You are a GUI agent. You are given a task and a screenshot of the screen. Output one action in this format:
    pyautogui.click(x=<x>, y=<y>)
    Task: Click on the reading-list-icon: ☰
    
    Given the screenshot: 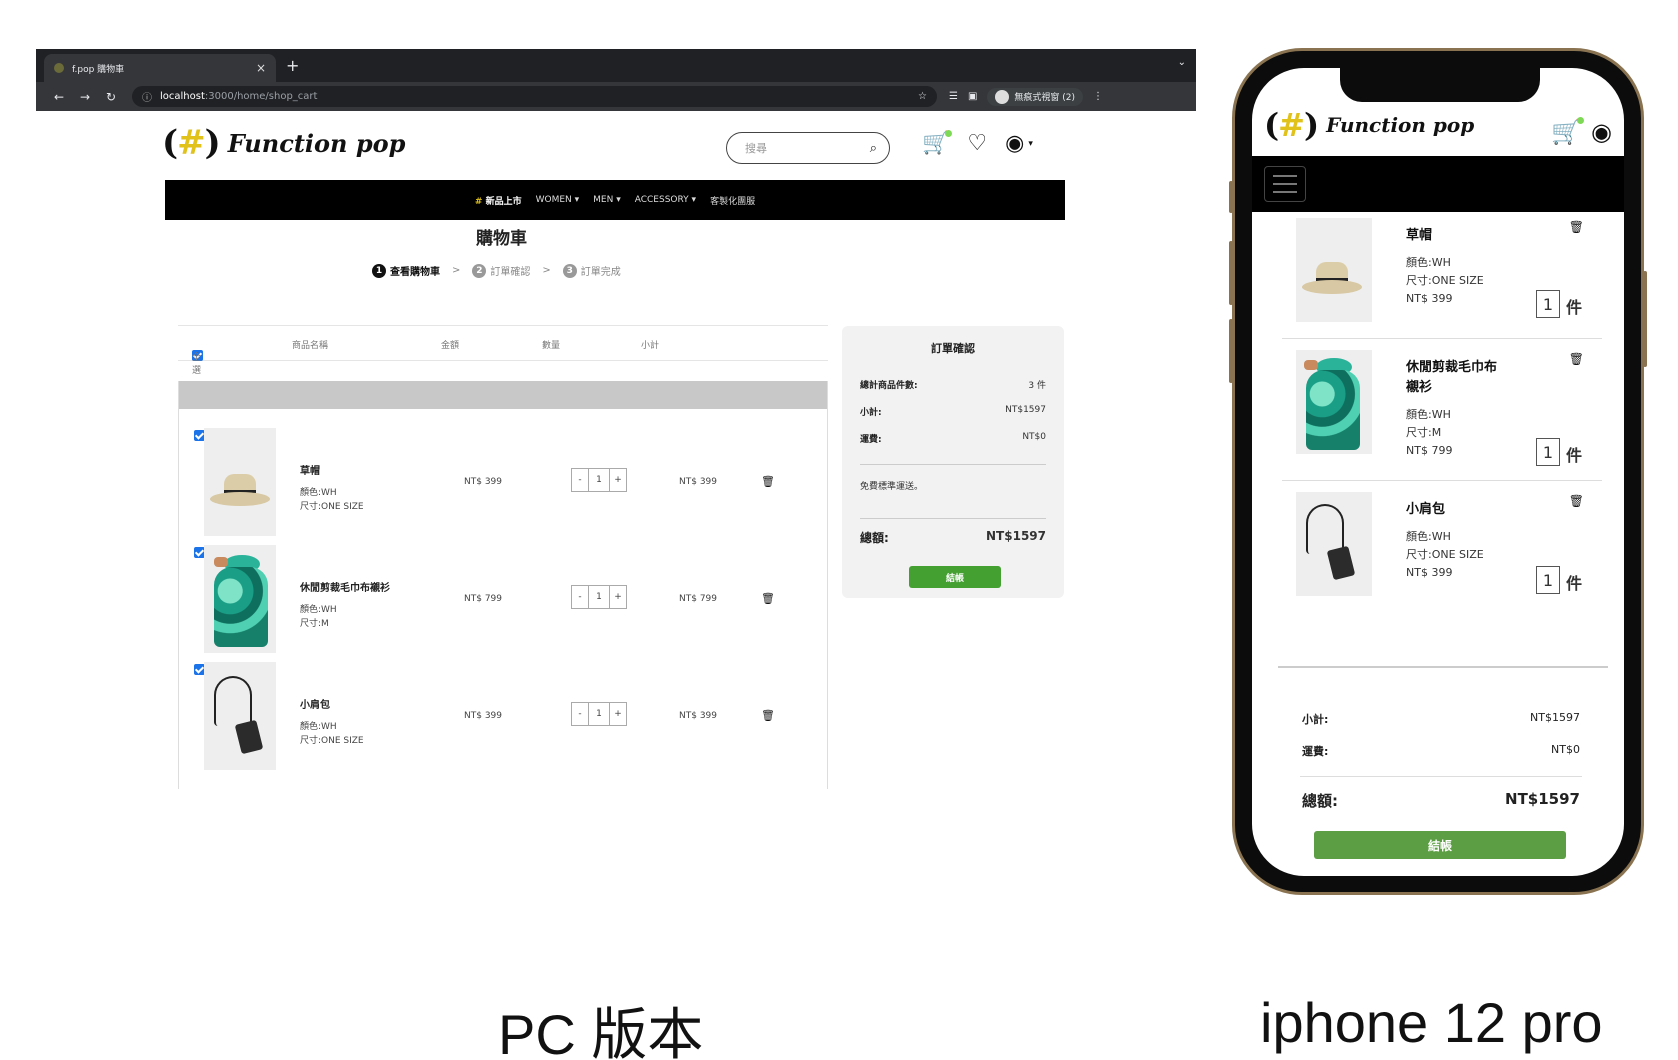 What is the action you would take?
    pyautogui.click(x=953, y=96)
    